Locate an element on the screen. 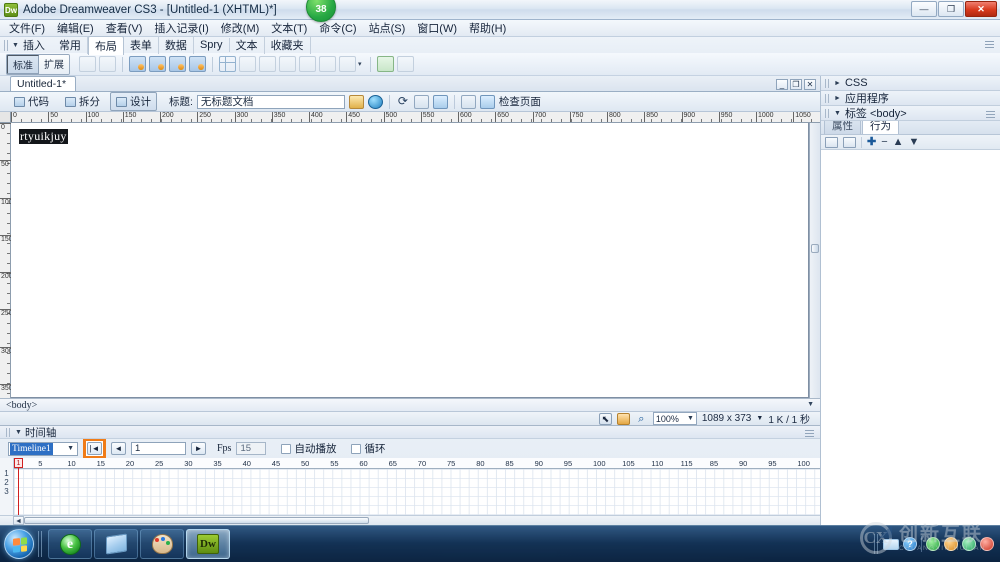 Image resolution: width=1000 pixels, height=562 pixels. zoom-level-select: 100% ▼ is located at coordinates (674, 418).